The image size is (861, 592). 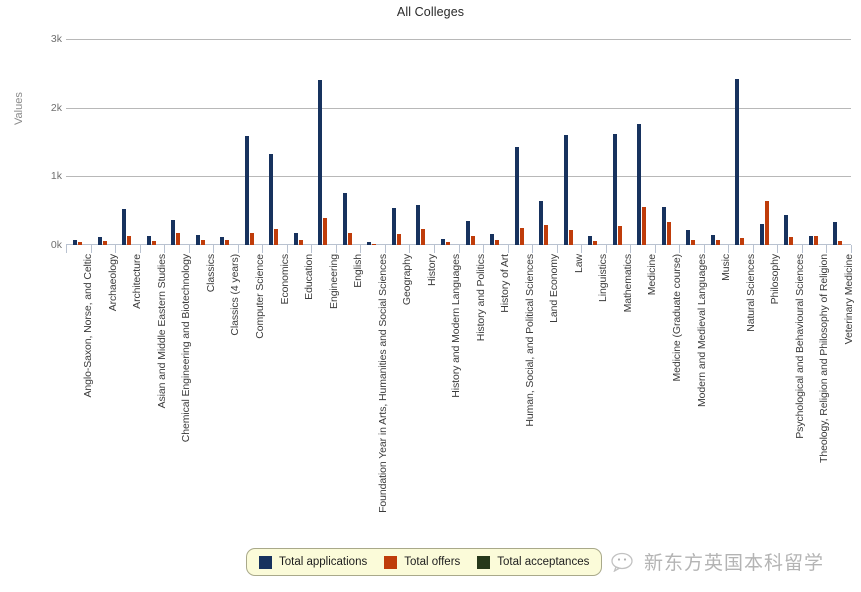 I want to click on legend-entry: Total acceptances, so click(x=533, y=562).